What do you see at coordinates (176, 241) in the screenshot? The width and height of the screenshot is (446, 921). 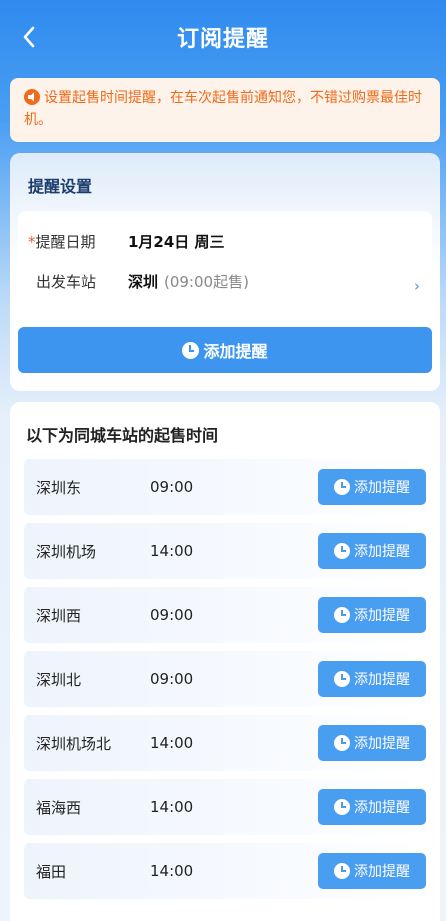 I see `date-value: 1月24日 周三` at bounding box center [176, 241].